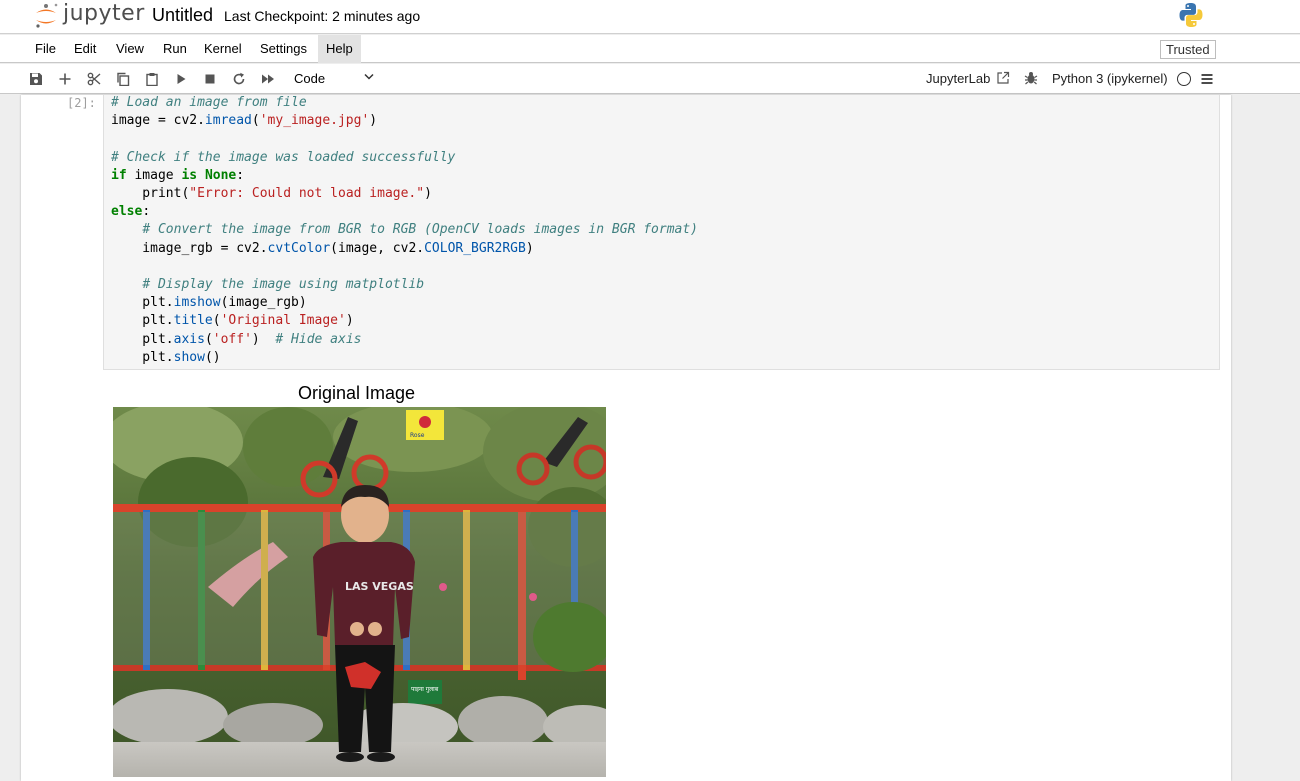  I want to click on menu-help: Help, so click(339, 49).